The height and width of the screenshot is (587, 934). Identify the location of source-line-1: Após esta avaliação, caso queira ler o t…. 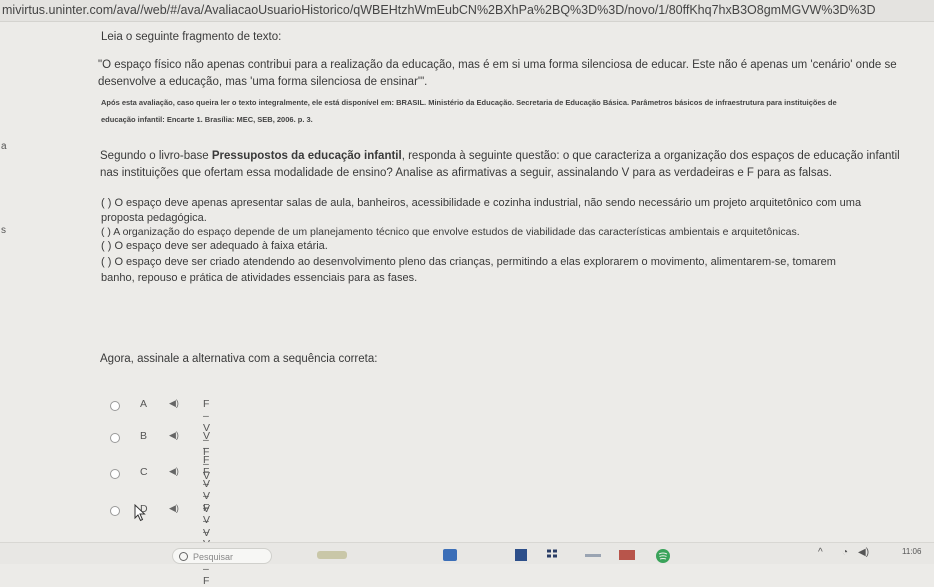
(469, 102).